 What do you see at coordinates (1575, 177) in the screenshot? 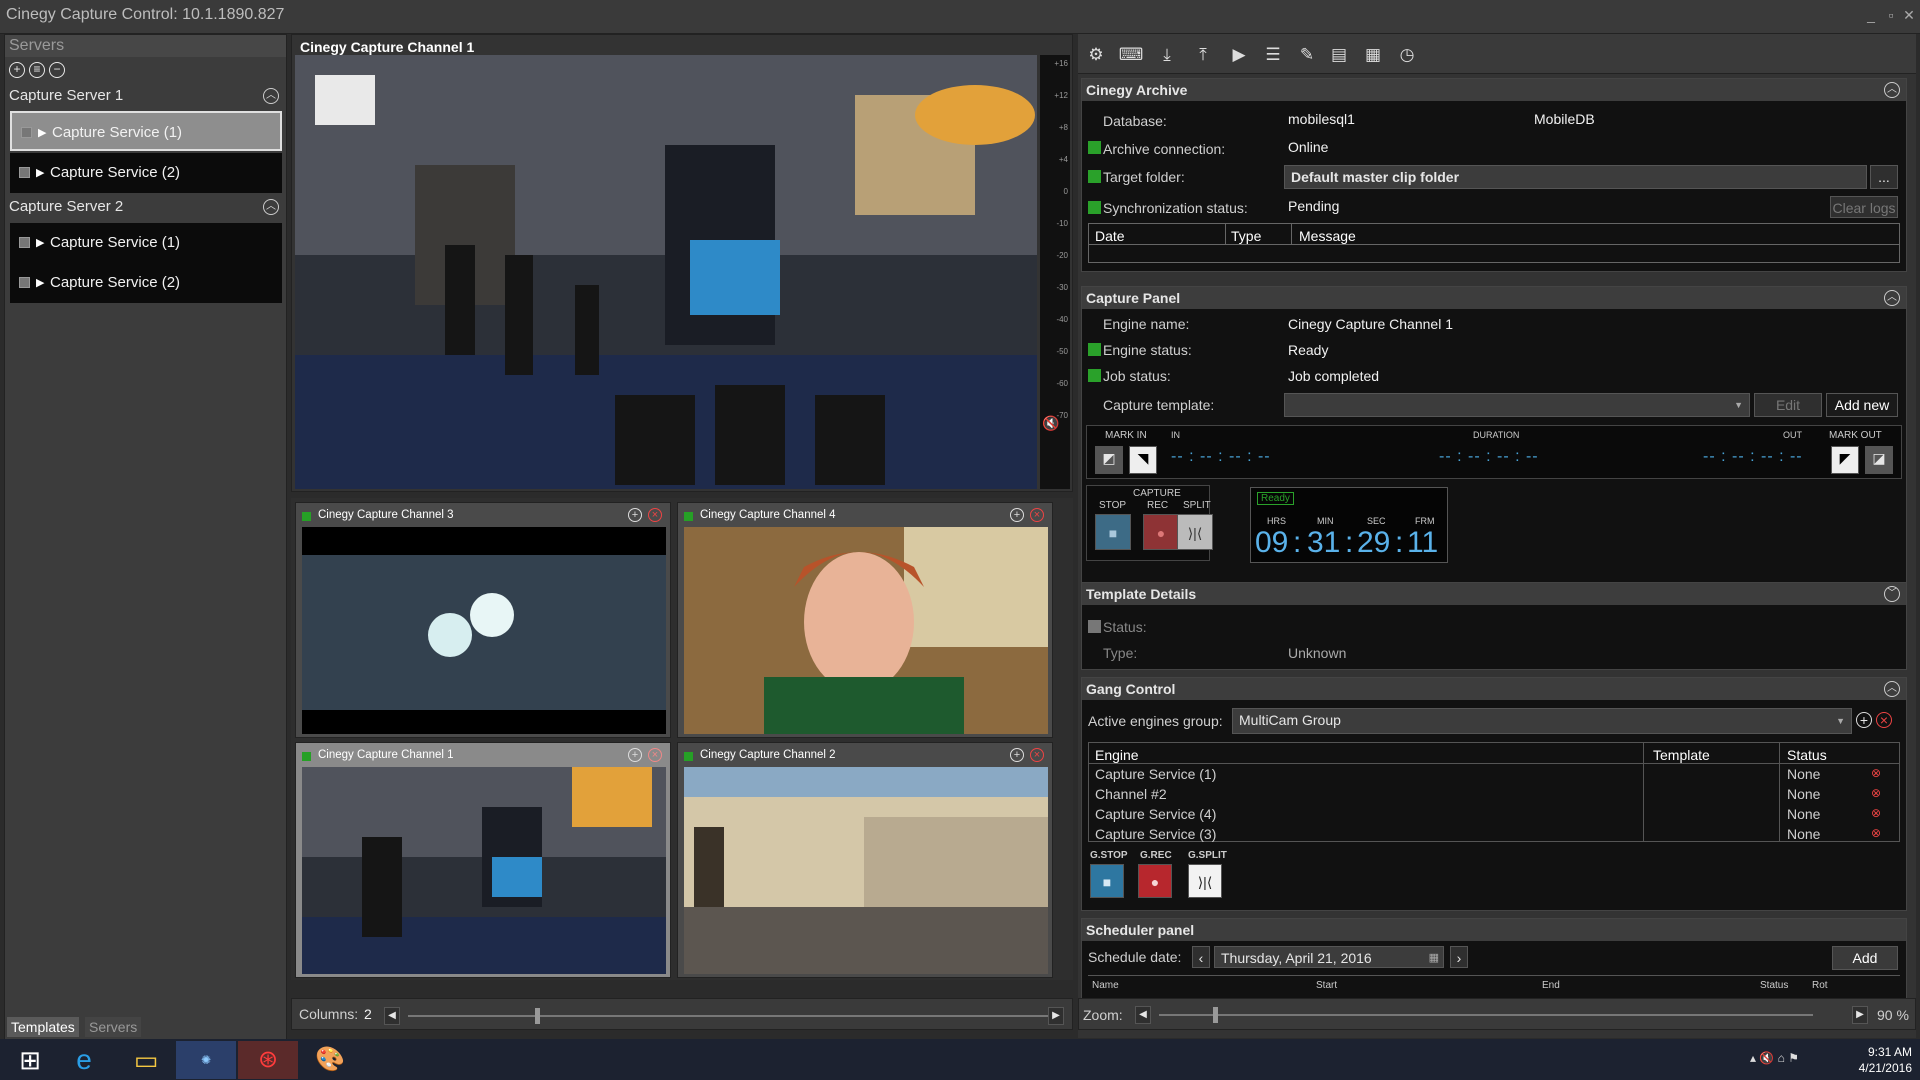
I see `target-folder-field: Default master clip folder` at bounding box center [1575, 177].